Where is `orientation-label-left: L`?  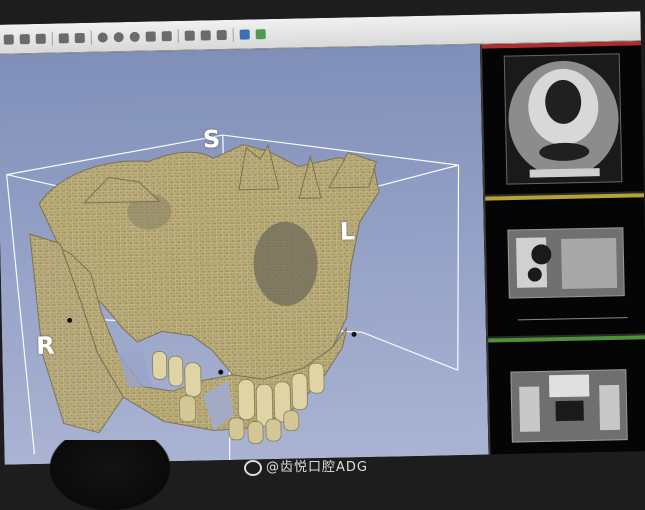
orientation-label-left: L is located at coordinates (347, 231).